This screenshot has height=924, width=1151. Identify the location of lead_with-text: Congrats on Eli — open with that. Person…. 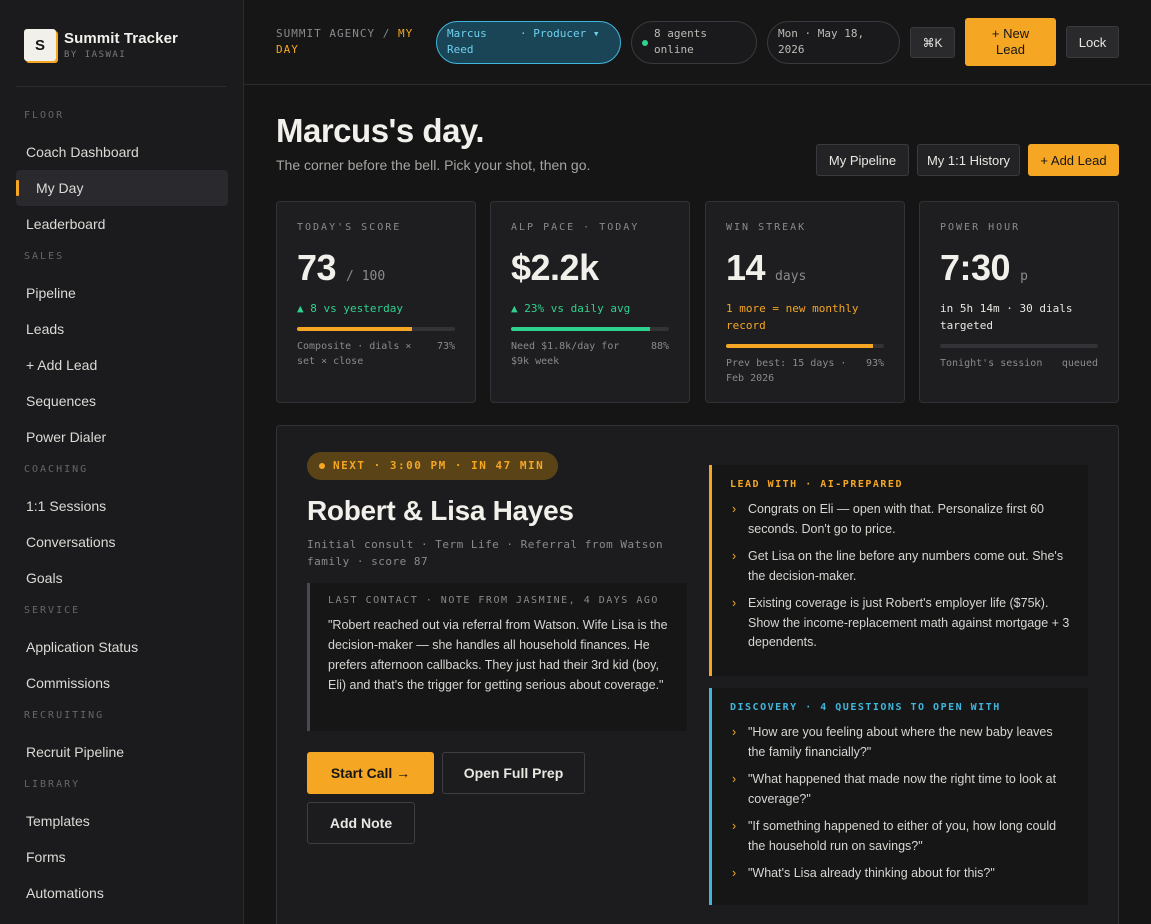
(896, 519).